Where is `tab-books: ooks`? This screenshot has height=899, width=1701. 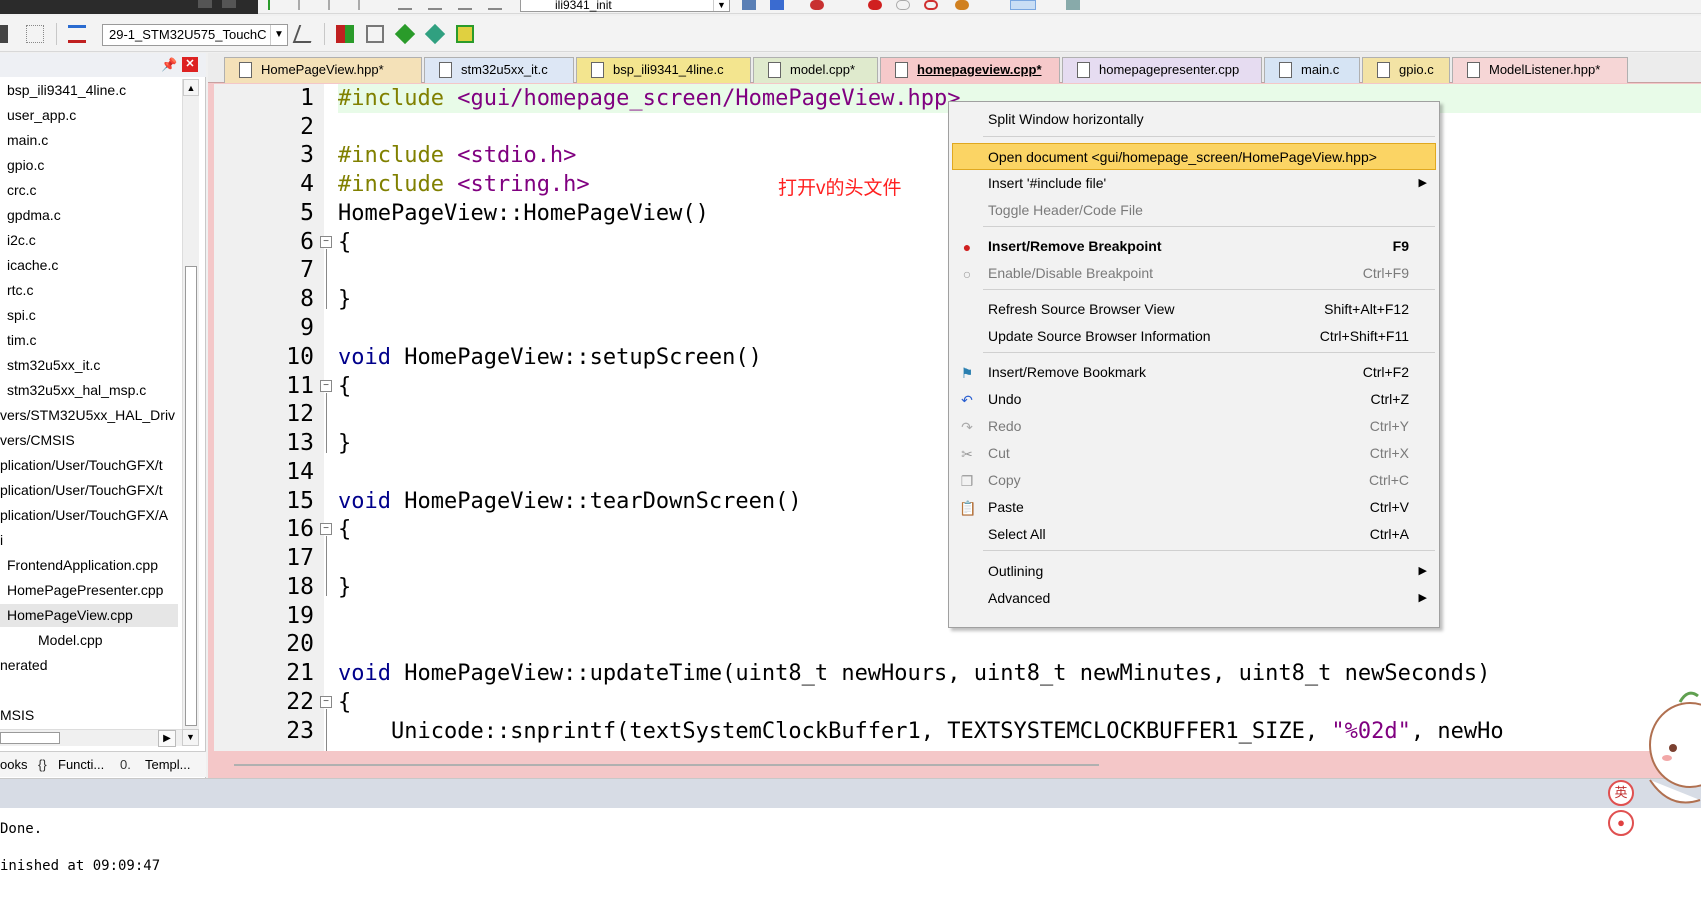 tab-books: ooks is located at coordinates (13, 765).